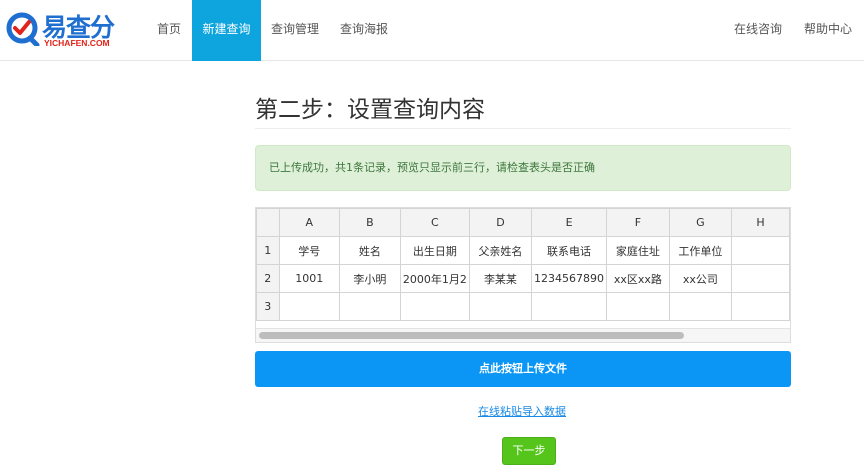 The width and height of the screenshot is (864, 472). Describe the element at coordinates (569, 222) in the screenshot. I see `column-header: E` at that location.